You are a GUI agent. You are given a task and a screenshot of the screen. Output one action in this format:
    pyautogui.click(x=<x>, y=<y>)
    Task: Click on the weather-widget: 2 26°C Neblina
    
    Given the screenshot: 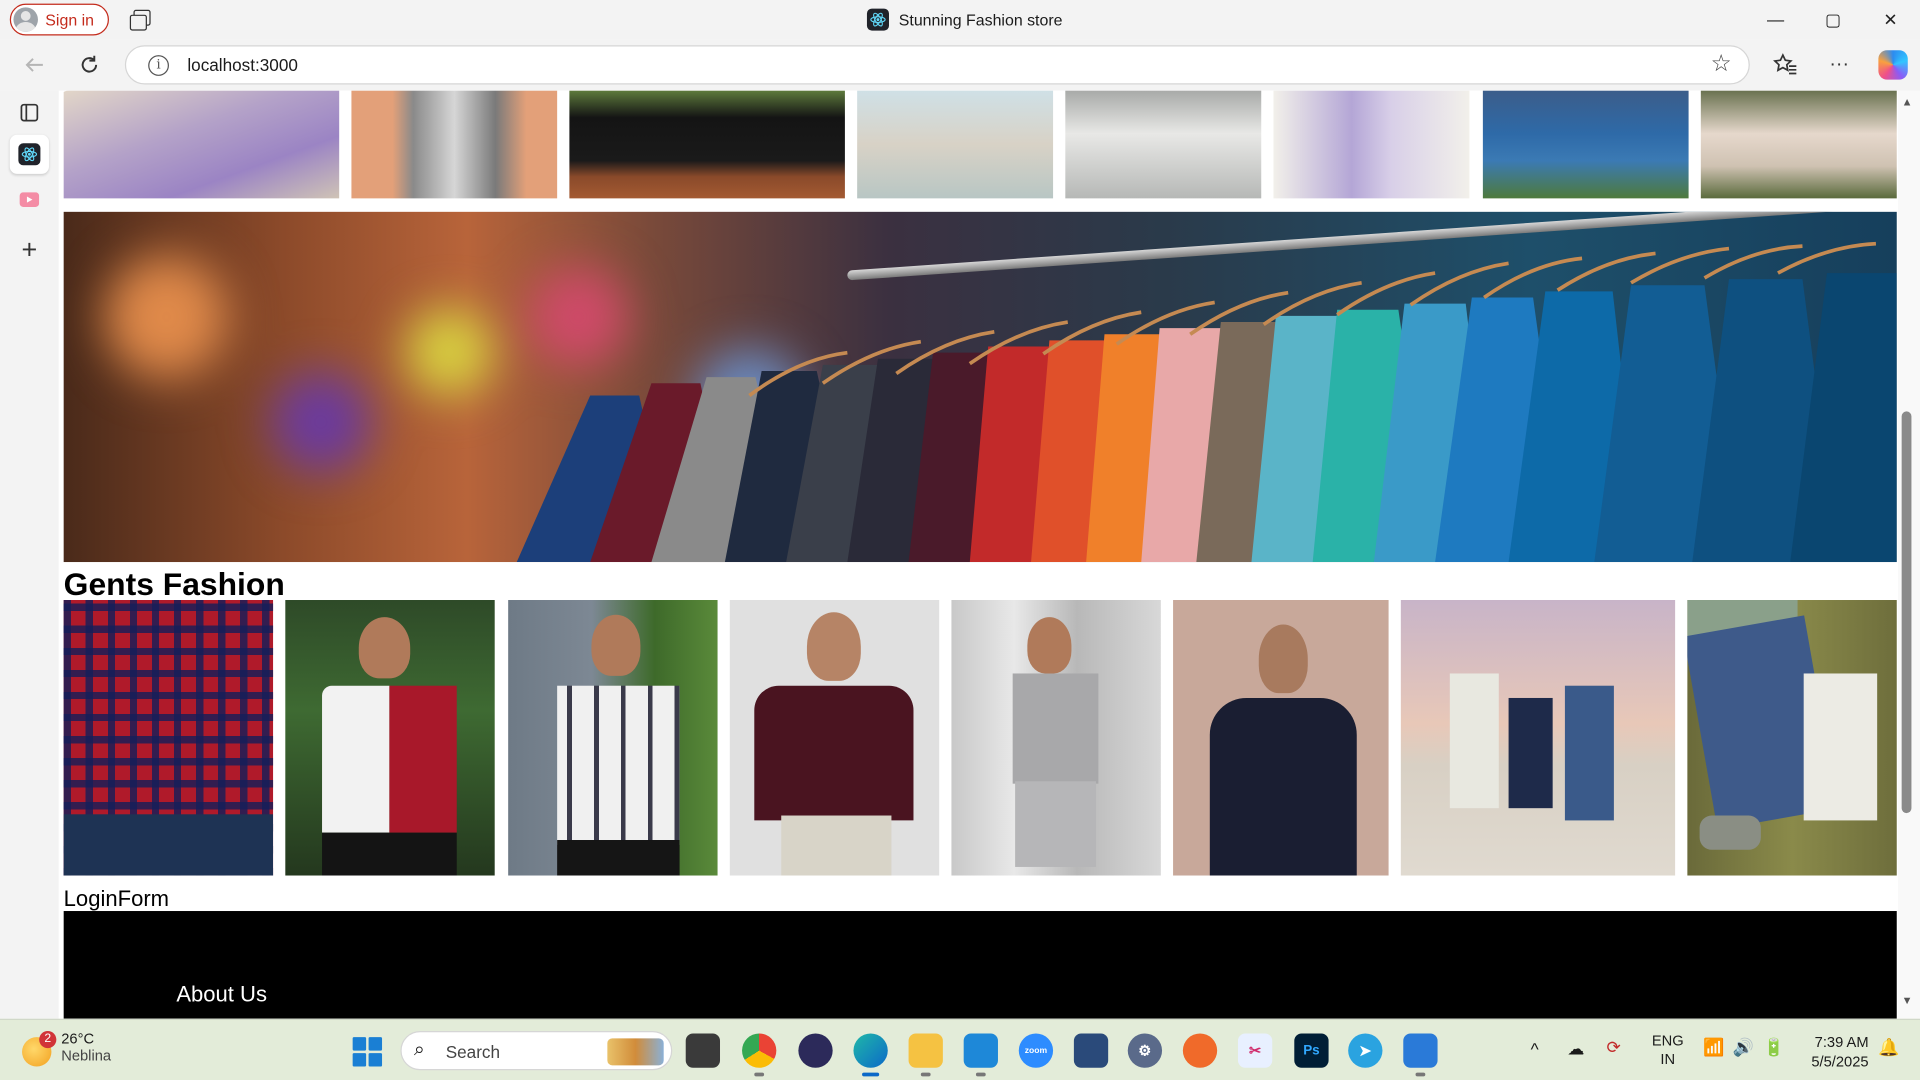 What is the action you would take?
    pyautogui.click(x=66, y=1048)
    